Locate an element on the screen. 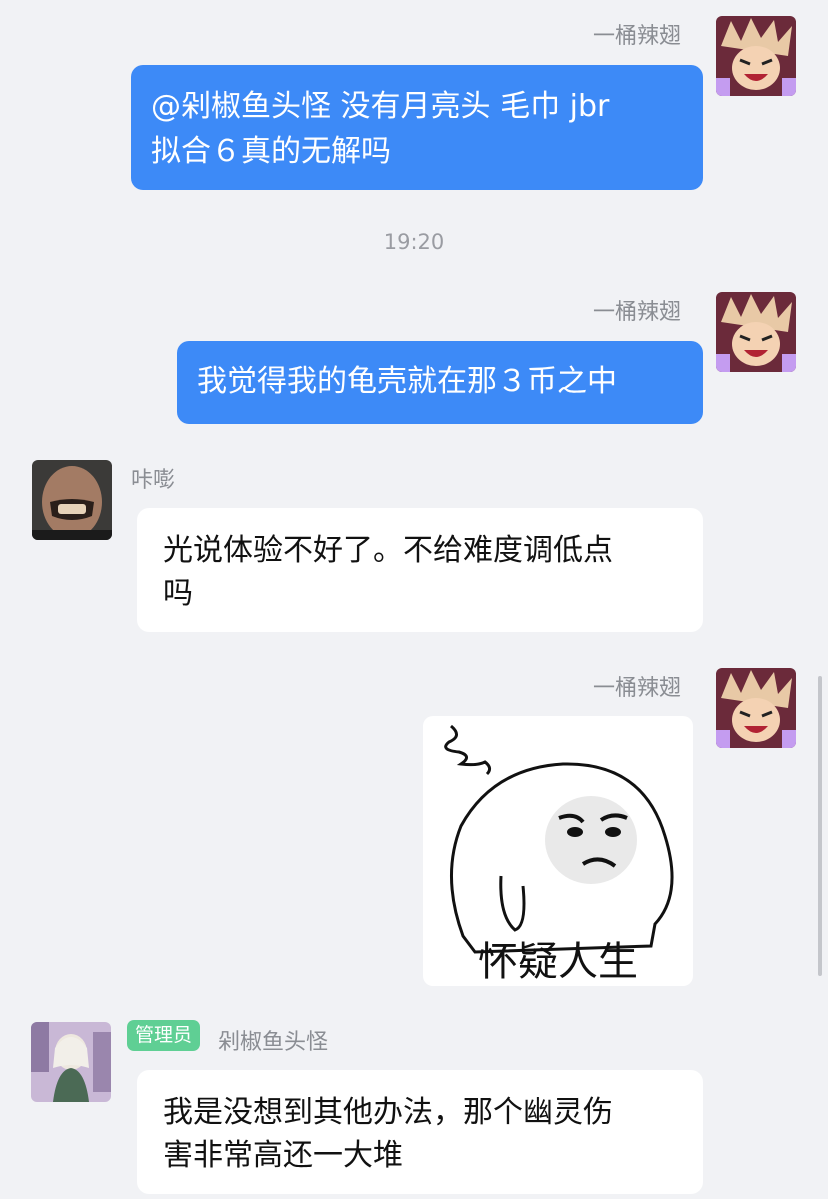 This screenshot has height=1199, width=828. portrait-avatar-icon is located at coordinates (72, 500).